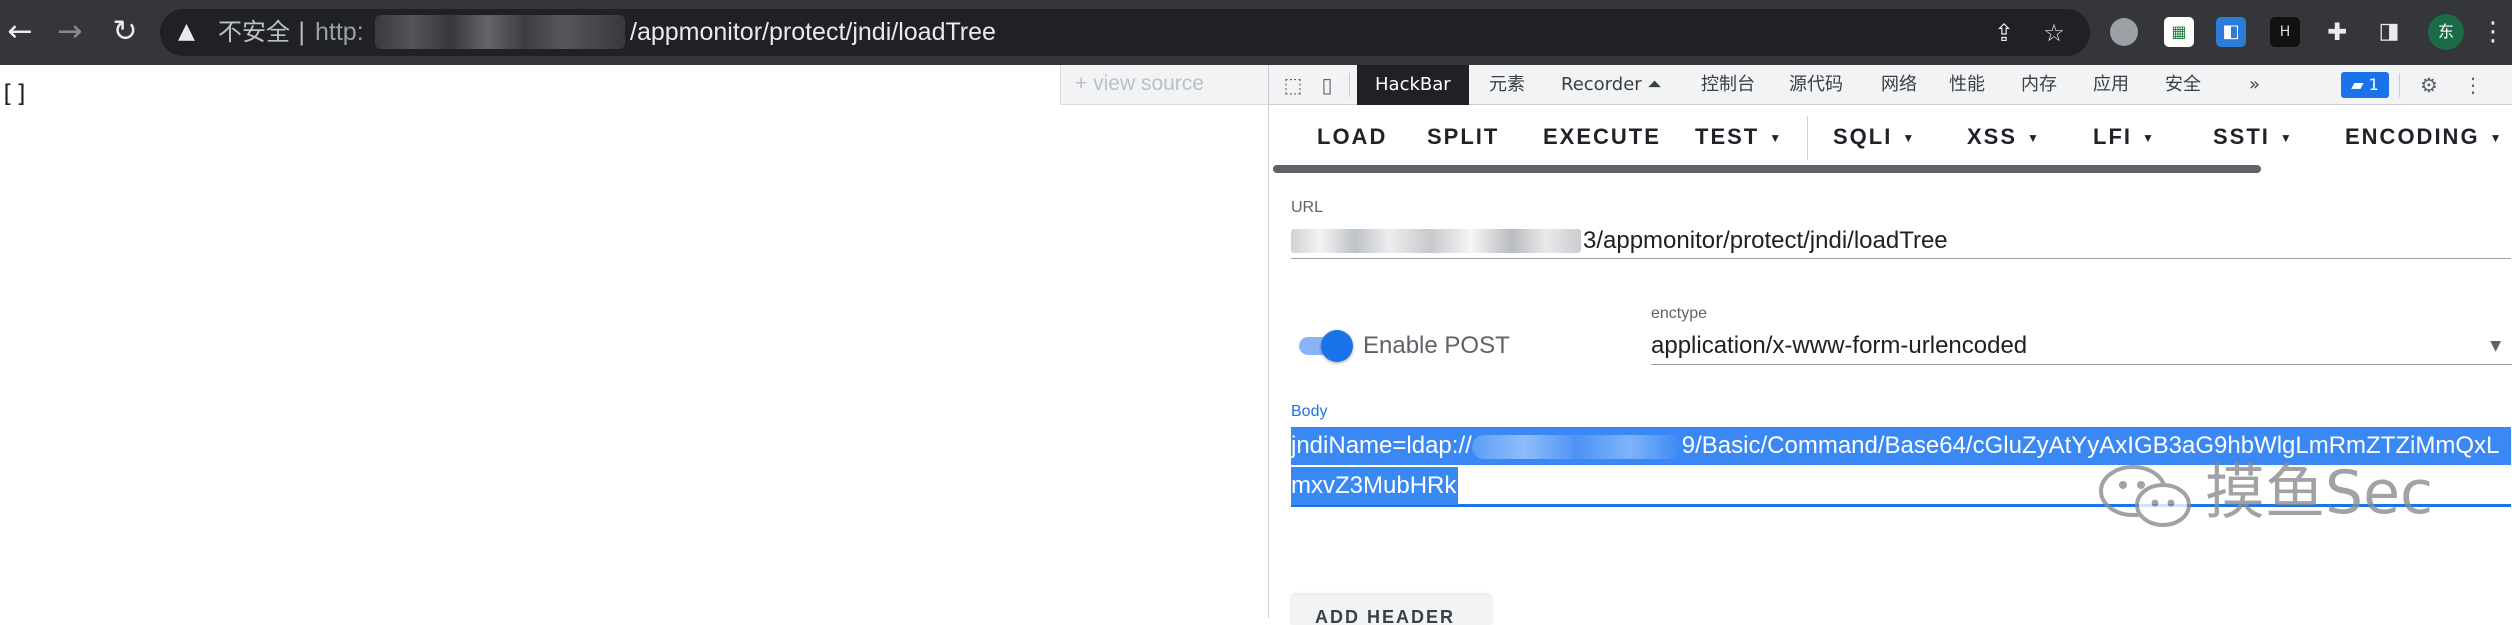  I want to click on sqli-label: SQLI, so click(1863, 136).